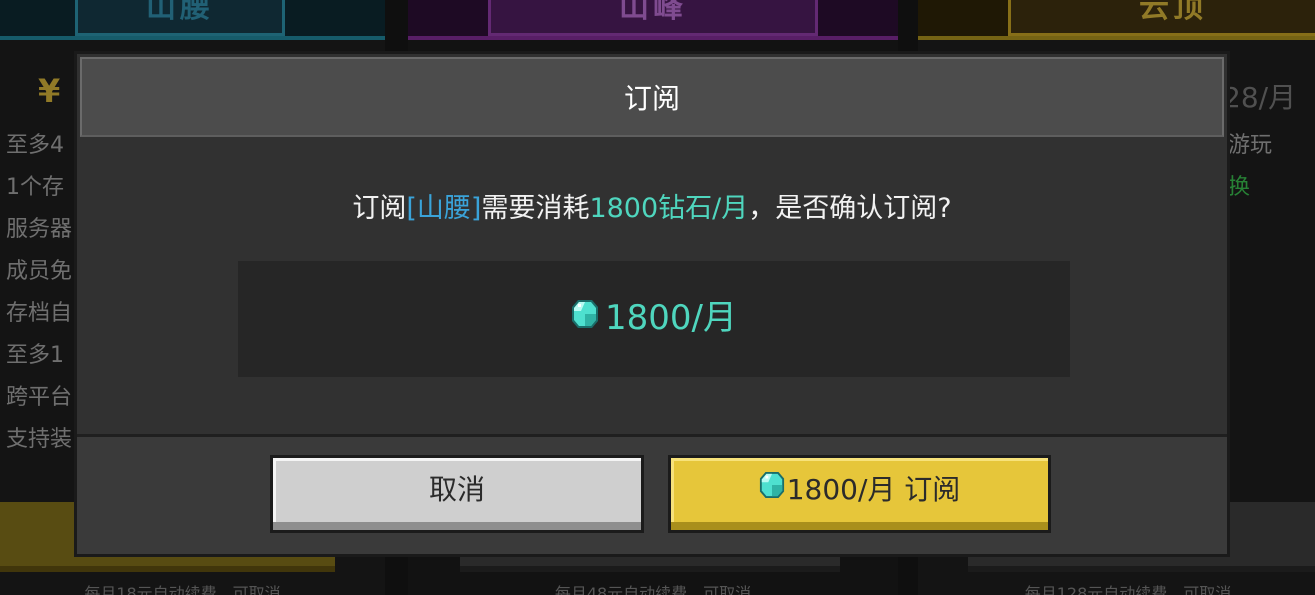 Image resolution: width=1315 pixels, height=595 pixels. What do you see at coordinates (535, 208) in the screenshot?
I see `message-middle: 需要消耗` at bounding box center [535, 208].